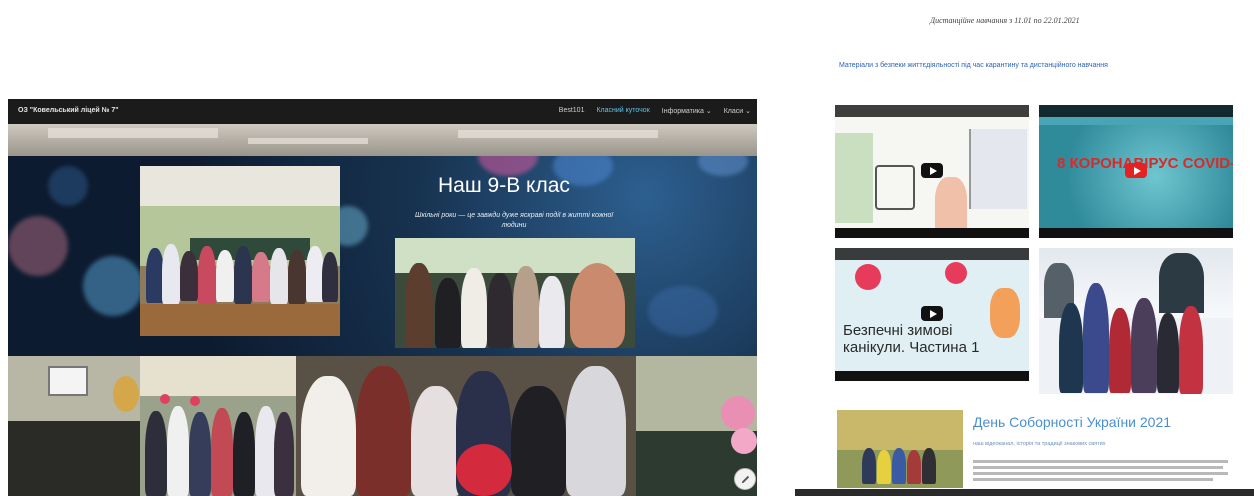  What do you see at coordinates (1136, 321) in the screenshot?
I see `winter-group-photo` at bounding box center [1136, 321].